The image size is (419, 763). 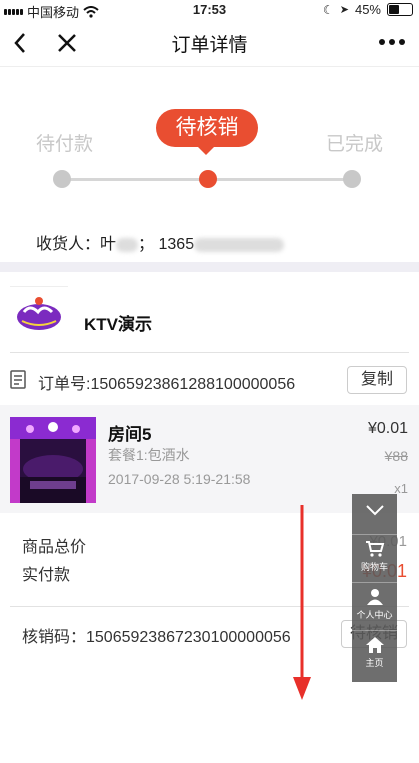 I want to click on item-price: ¥0.01, so click(x=387, y=428).